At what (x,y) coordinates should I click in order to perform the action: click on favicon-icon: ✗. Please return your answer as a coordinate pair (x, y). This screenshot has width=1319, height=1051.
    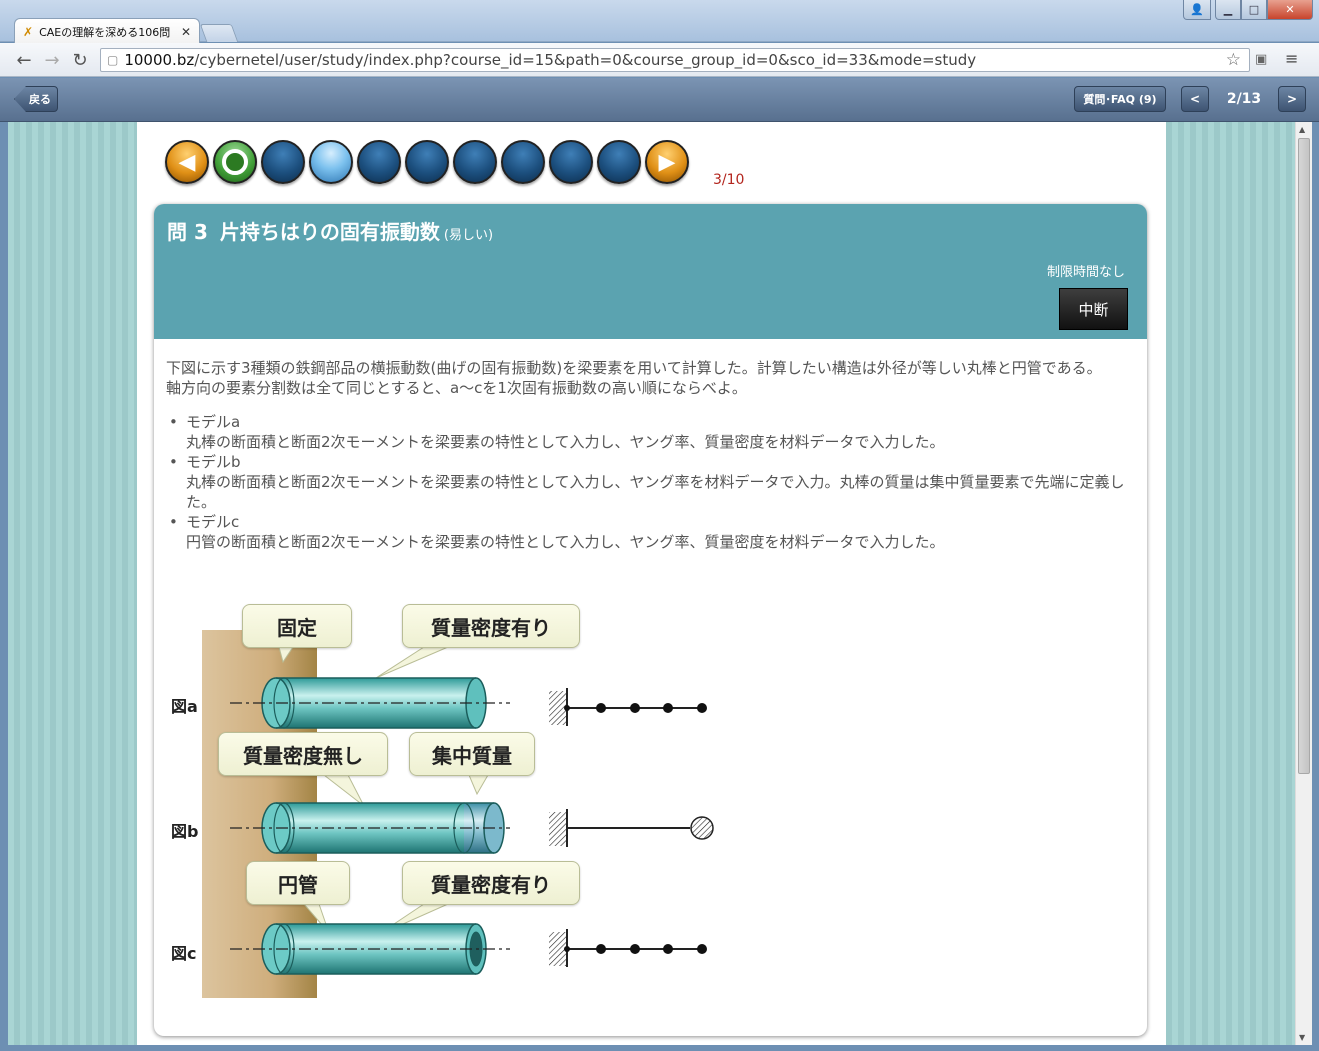
    Looking at the image, I should click on (28, 31).